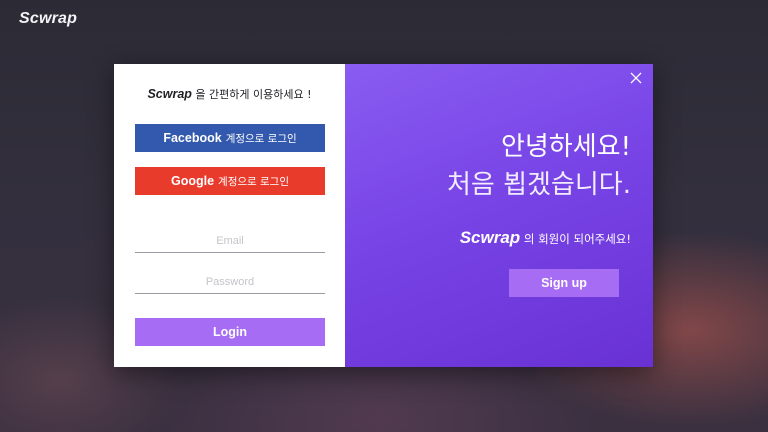  What do you see at coordinates (230, 282) in the screenshot?
I see `password-field` at bounding box center [230, 282].